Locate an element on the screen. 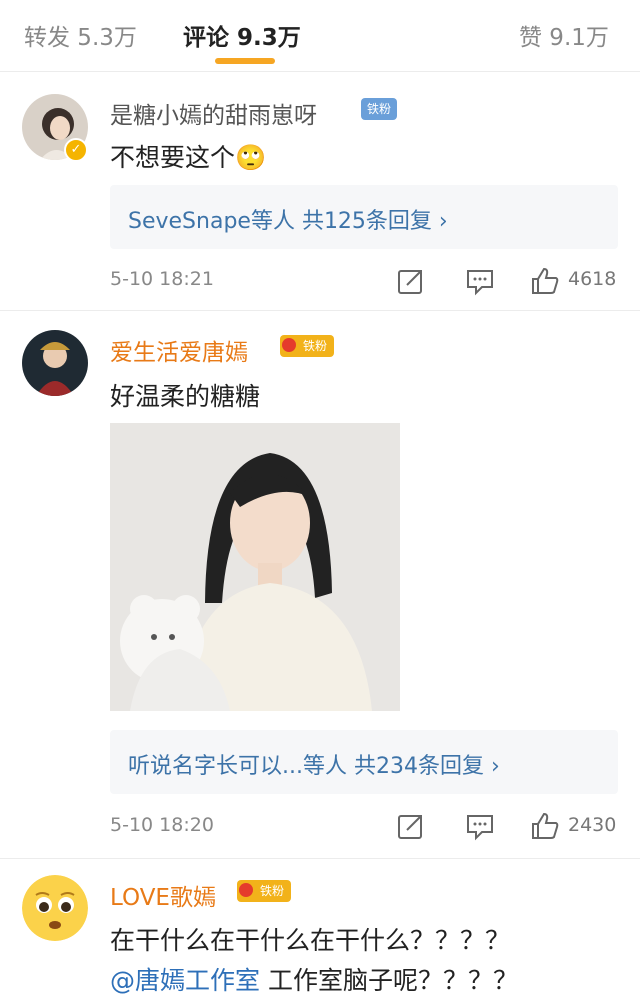 This screenshot has width=640, height=1000. reply-summary: 听说名字长可以...等人 共234条回复 › is located at coordinates (364, 762).